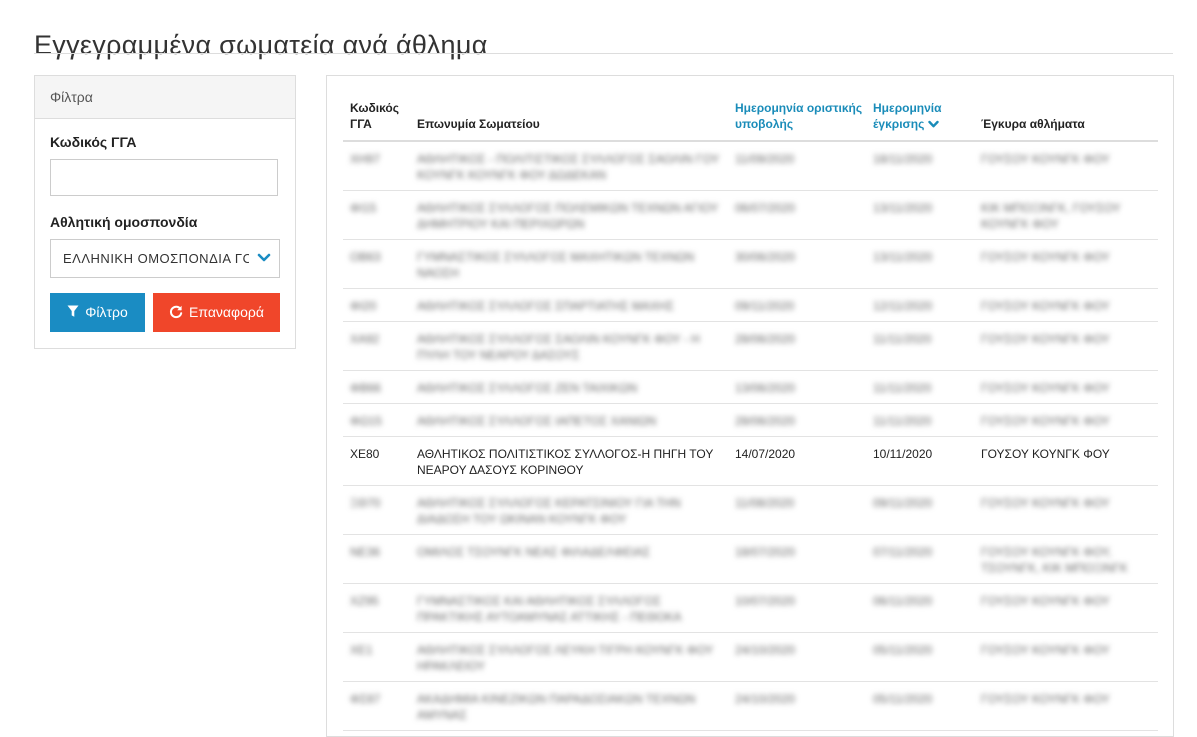 The width and height of the screenshot is (1197, 737). I want to click on federation-selected-value: ΕΛΛΗΝΙΚΗ ΟΜΟΣΠΟΝΔΙΑ ΓΟΥΣΟΥ, so click(156, 258).